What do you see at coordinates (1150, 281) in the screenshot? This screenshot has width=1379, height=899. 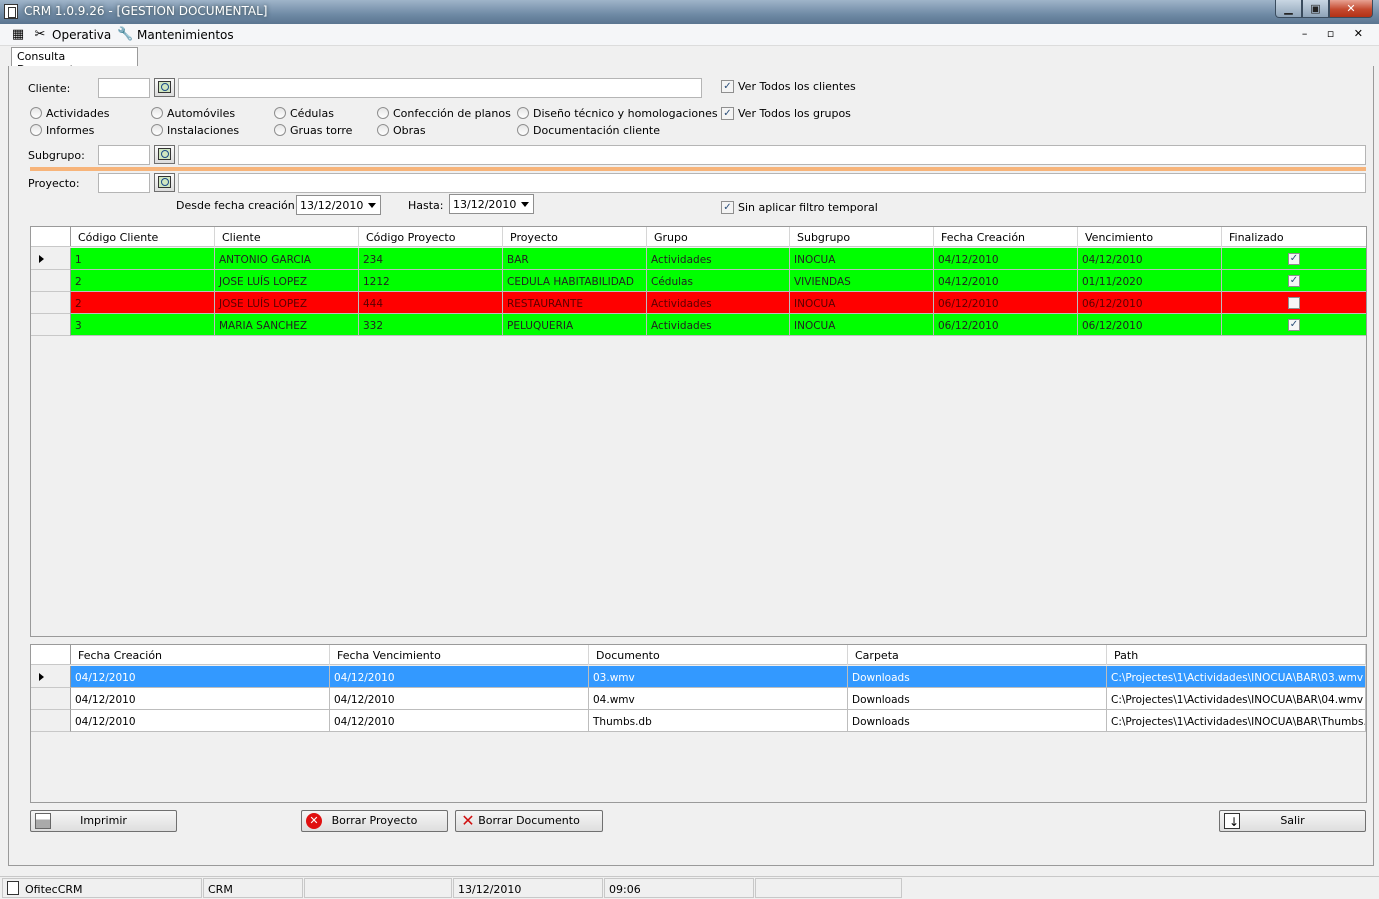 I see `table-cell: 01/11/2020` at bounding box center [1150, 281].